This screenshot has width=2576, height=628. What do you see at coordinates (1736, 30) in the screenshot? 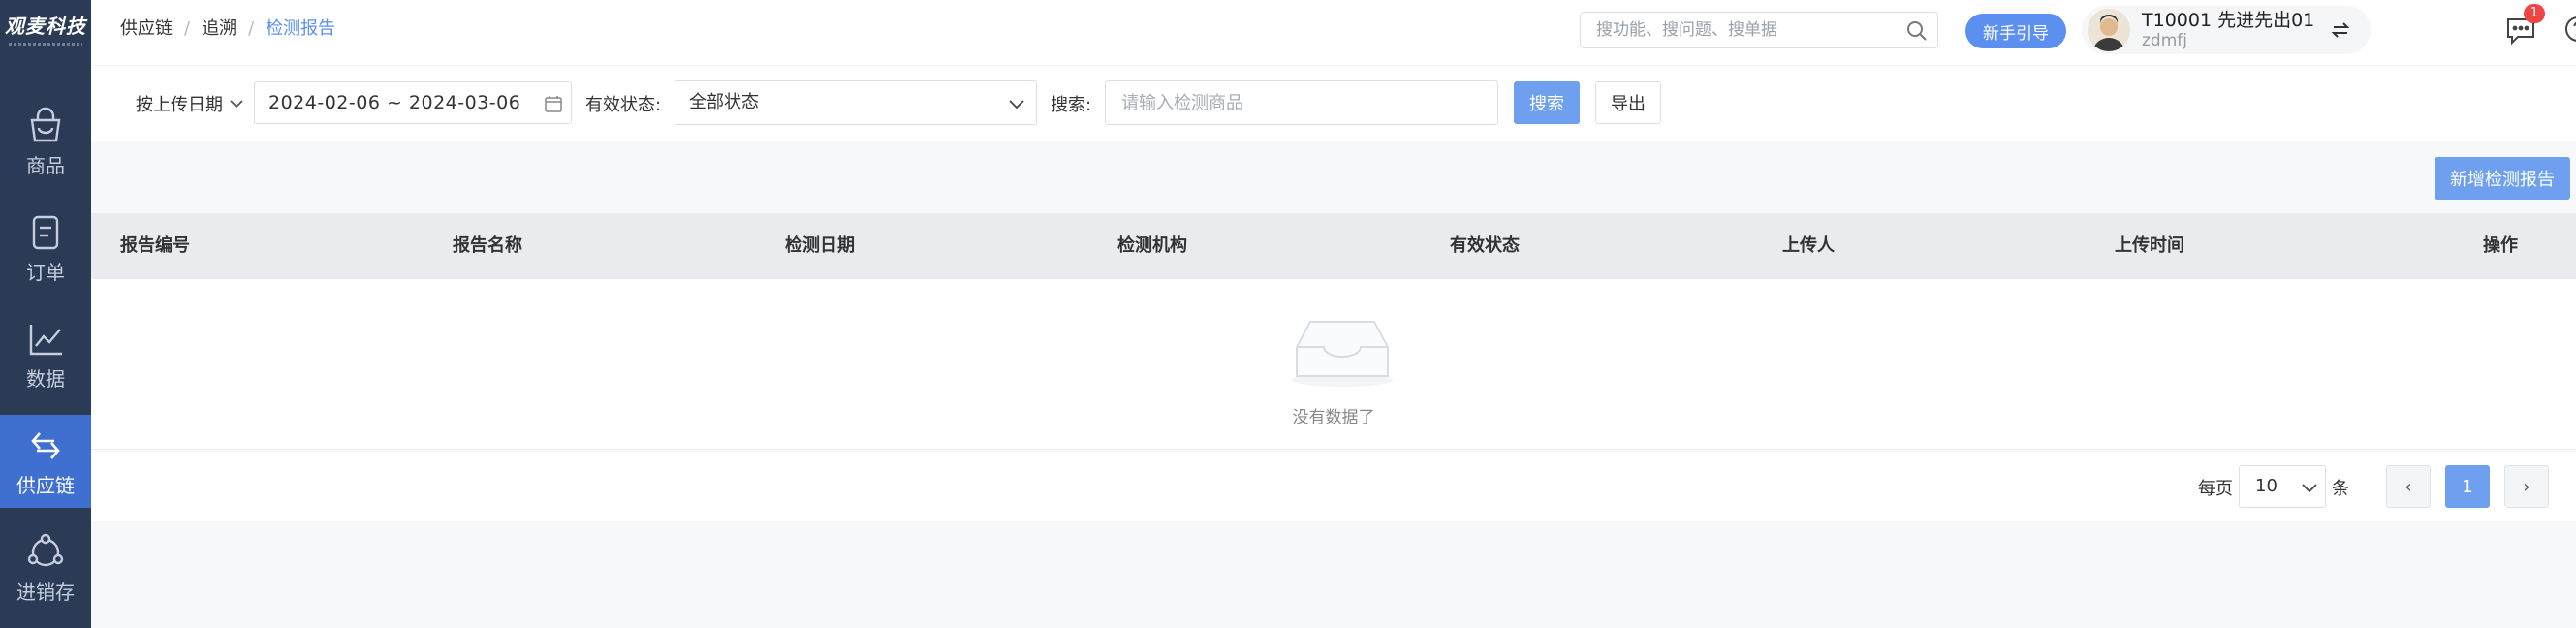
I see `global-search-input` at bounding box center [1736, 30].